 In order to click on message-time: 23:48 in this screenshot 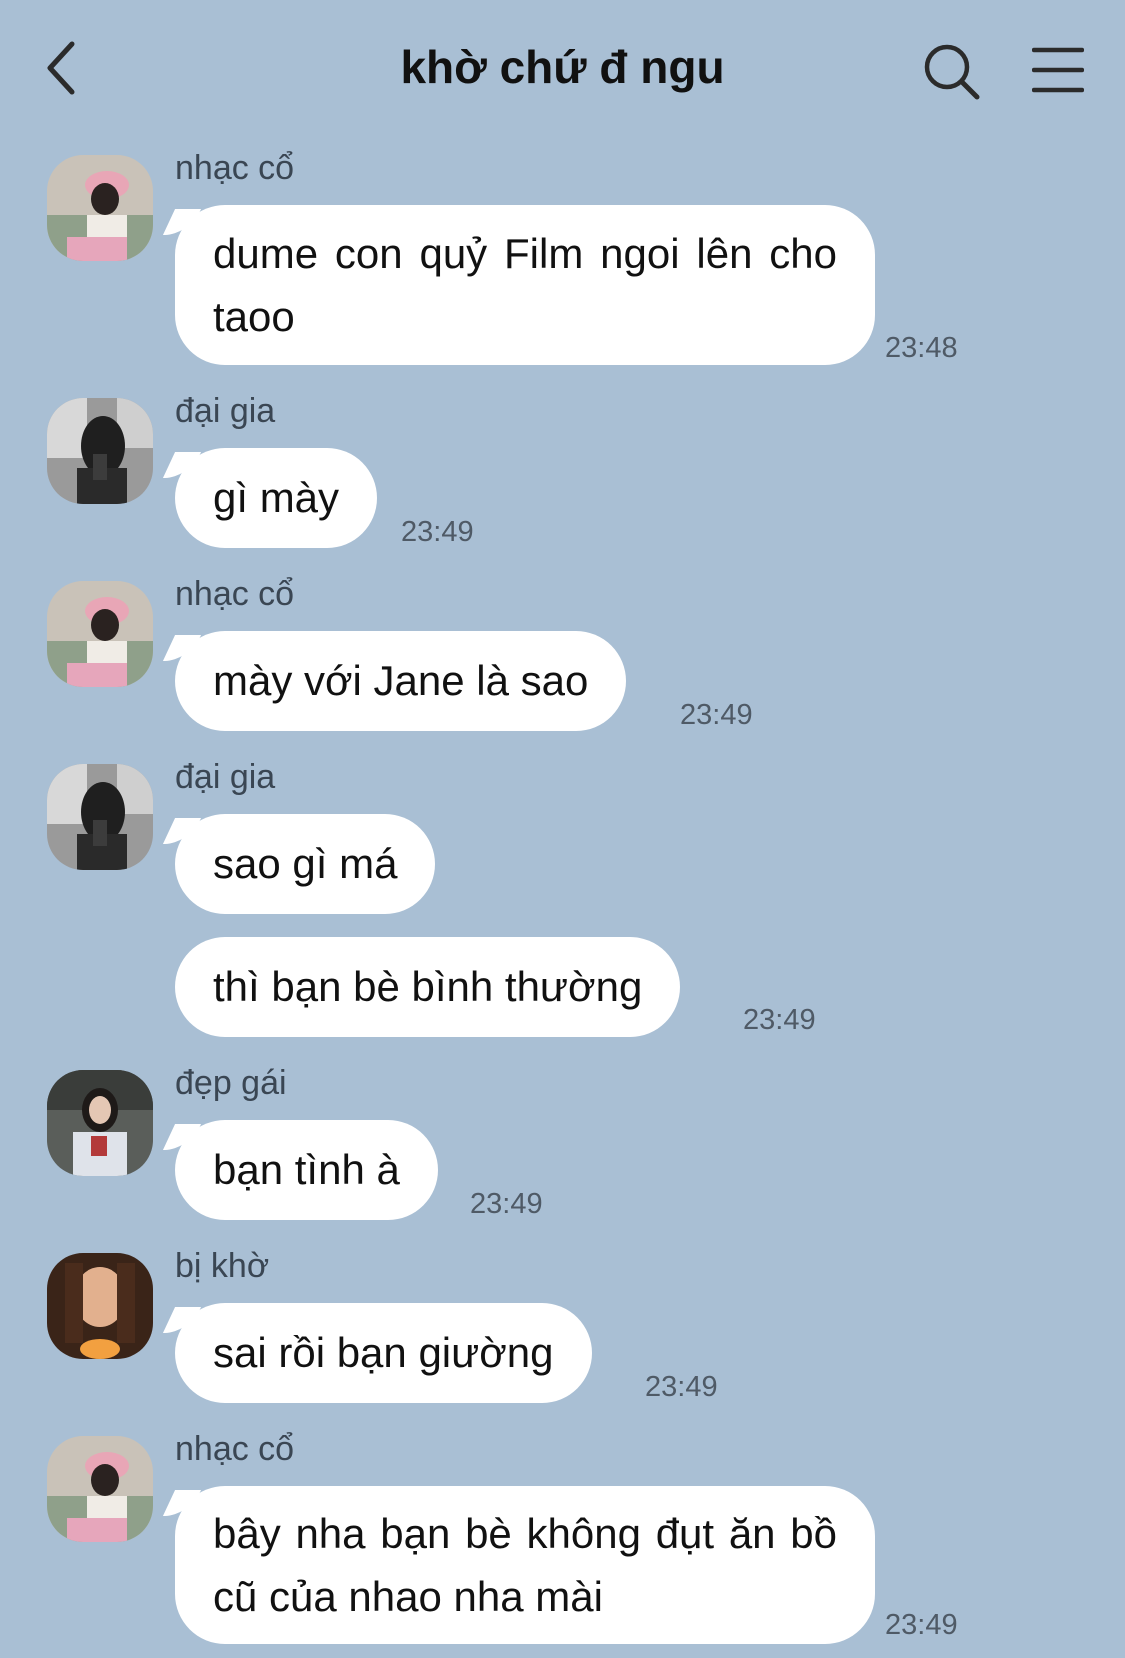, I will do `click(921, 348)`.